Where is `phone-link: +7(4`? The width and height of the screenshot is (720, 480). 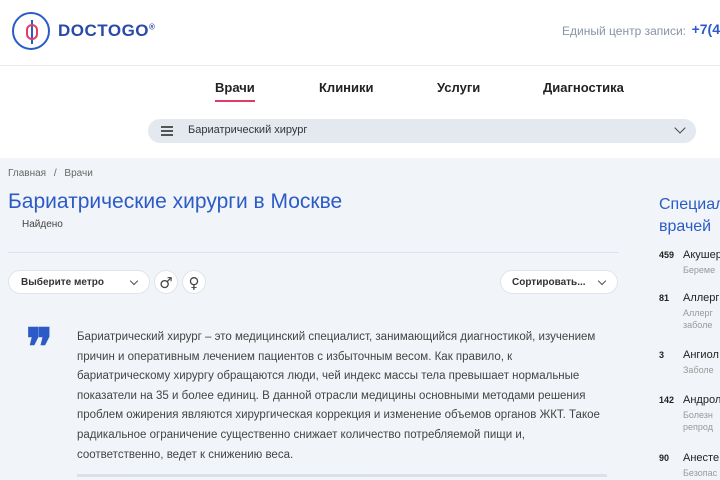 phone-link: +7(4 is located at coordinates (706, 29).